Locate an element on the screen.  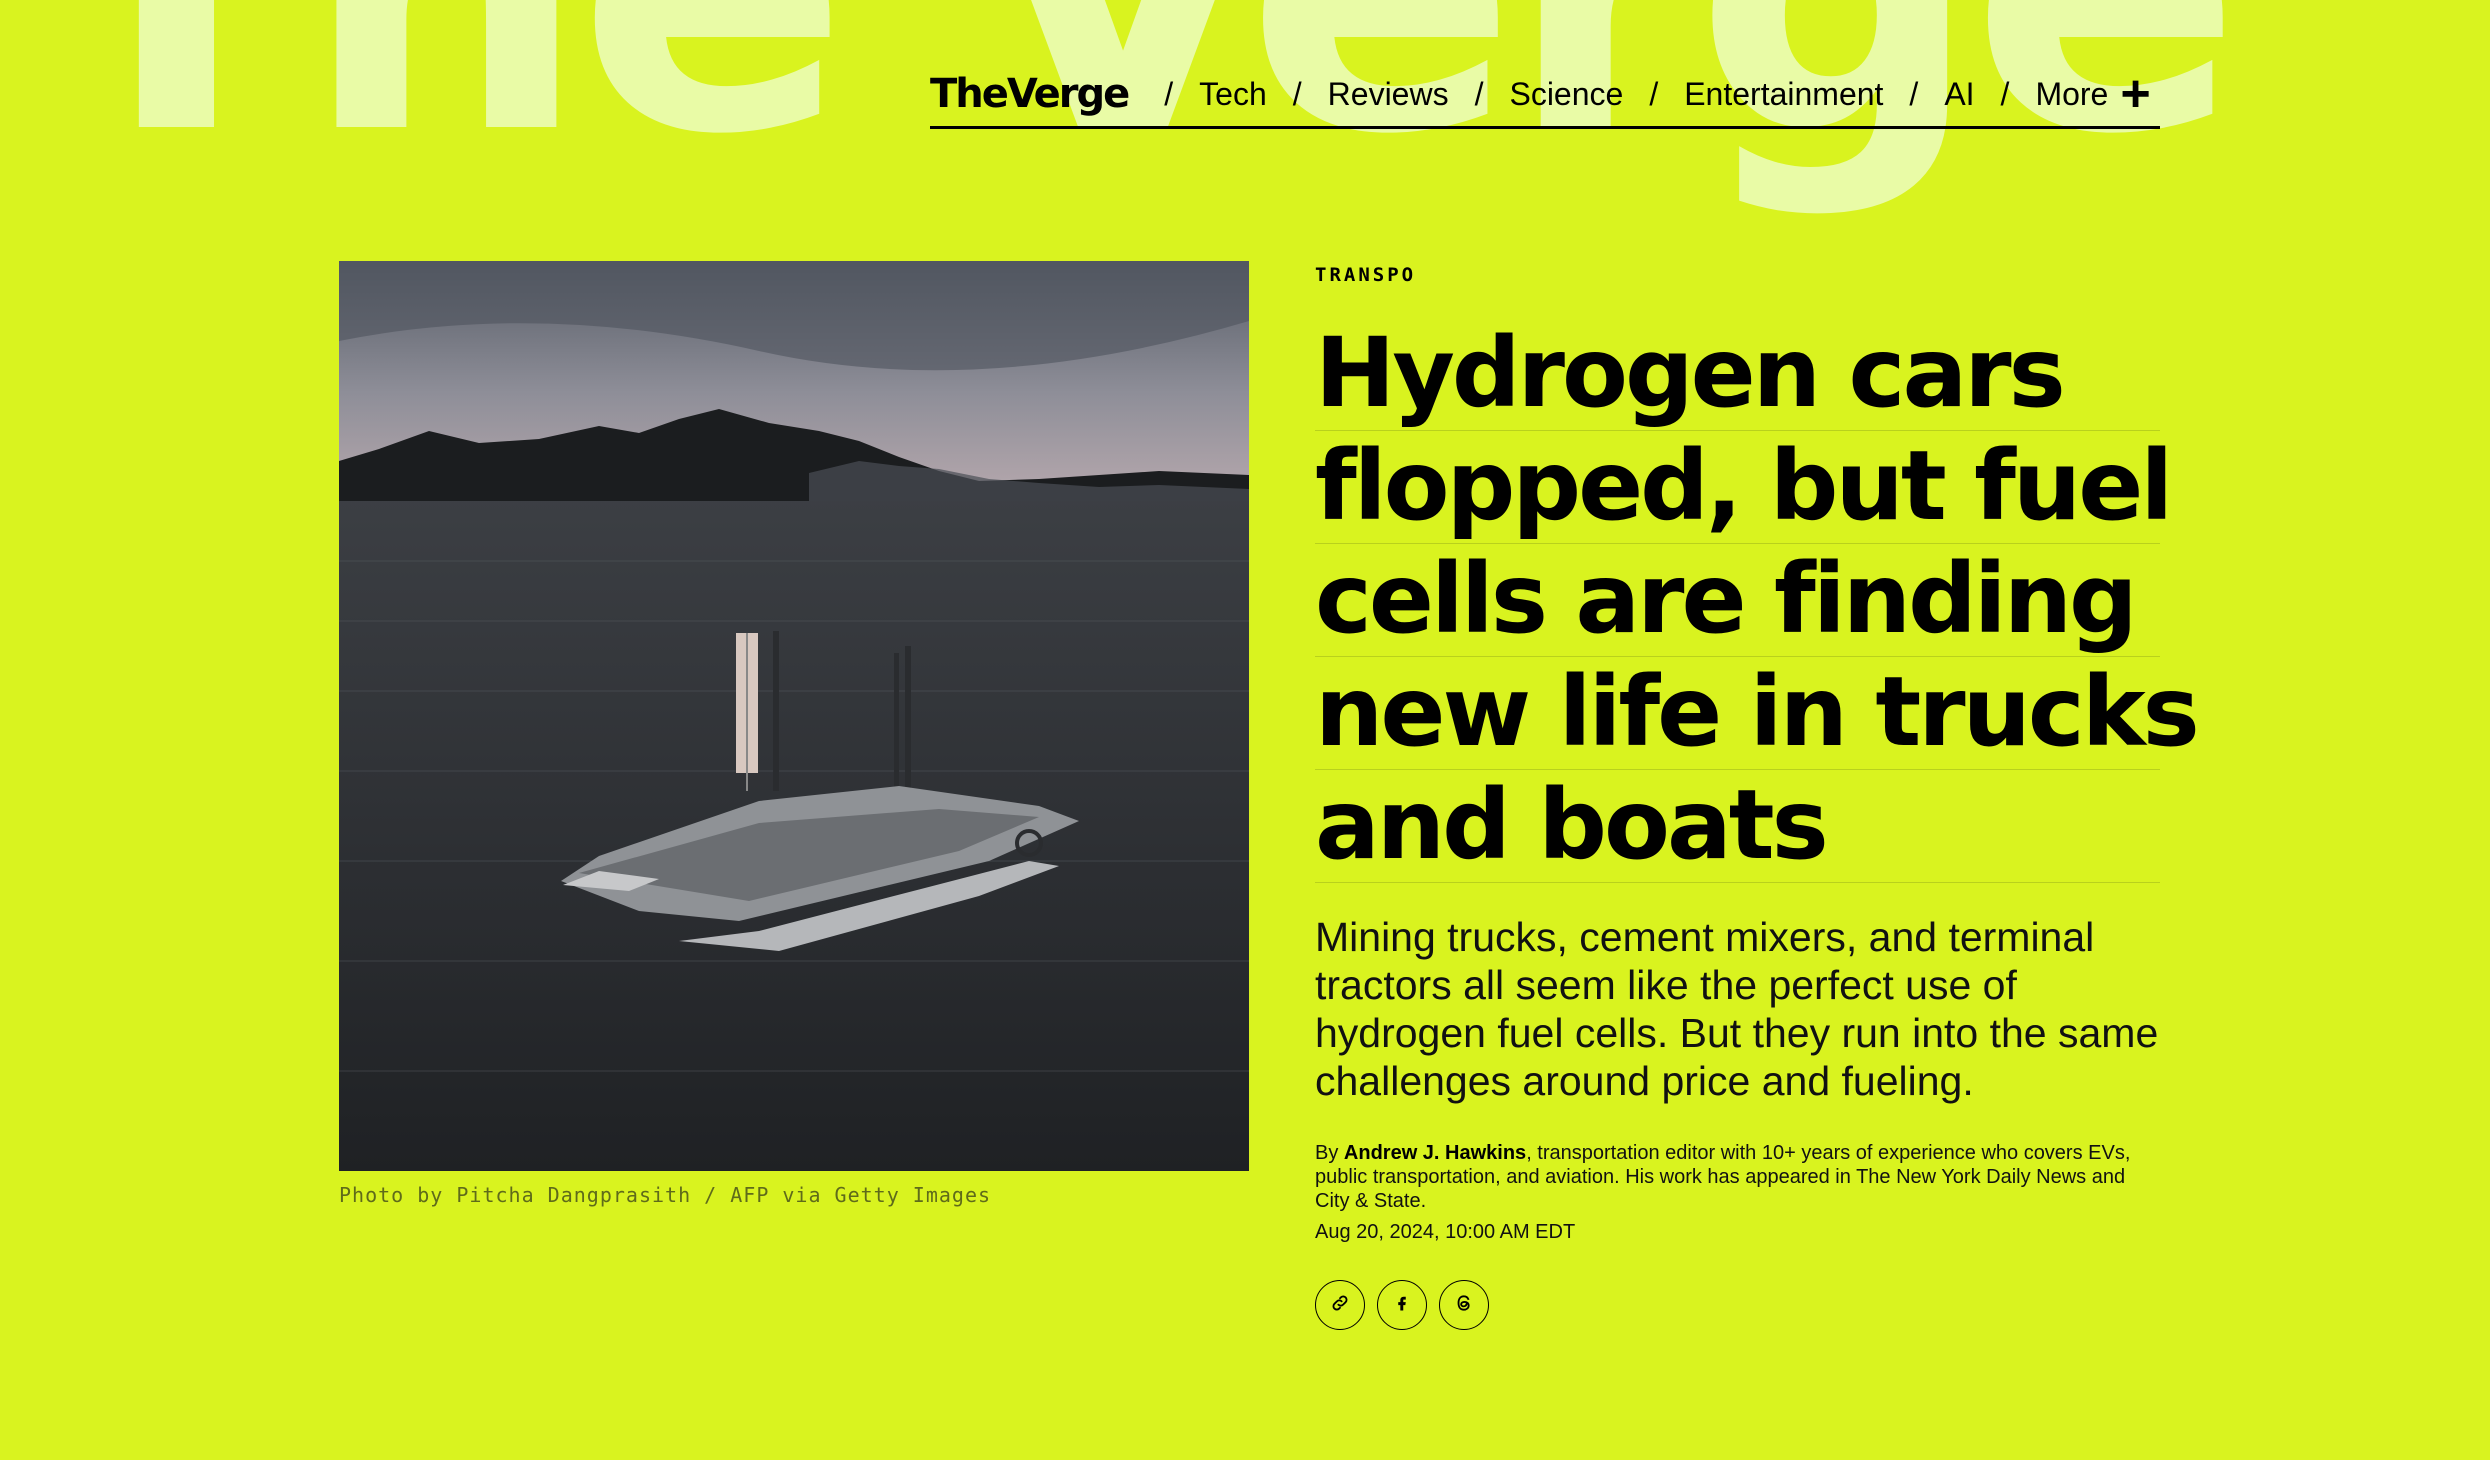
nav-item-more: More + is located at coordinates (2092, 94).